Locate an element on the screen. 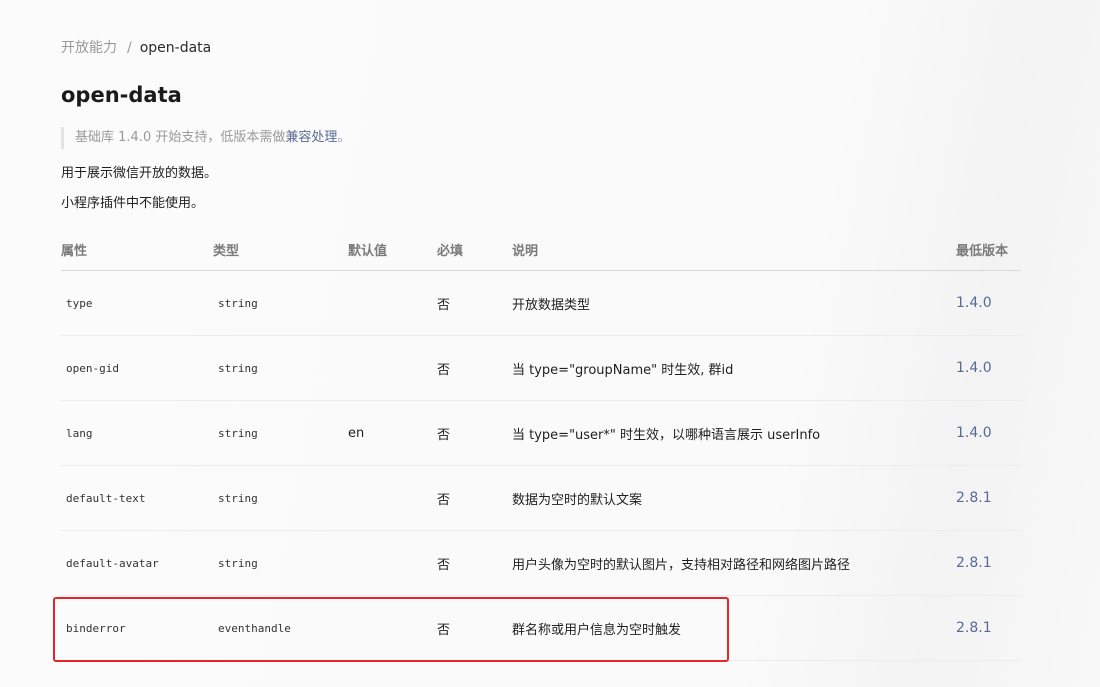  header-required: 必填 is located at coordinates (474, 249).